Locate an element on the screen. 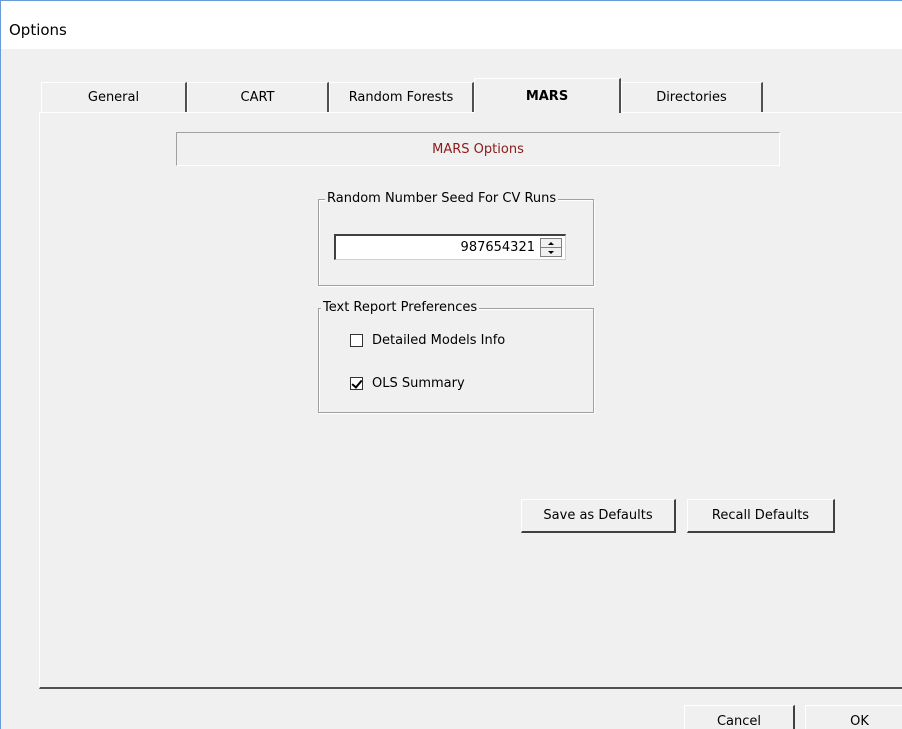  window-title: Options is located at coordinates (38, 30).